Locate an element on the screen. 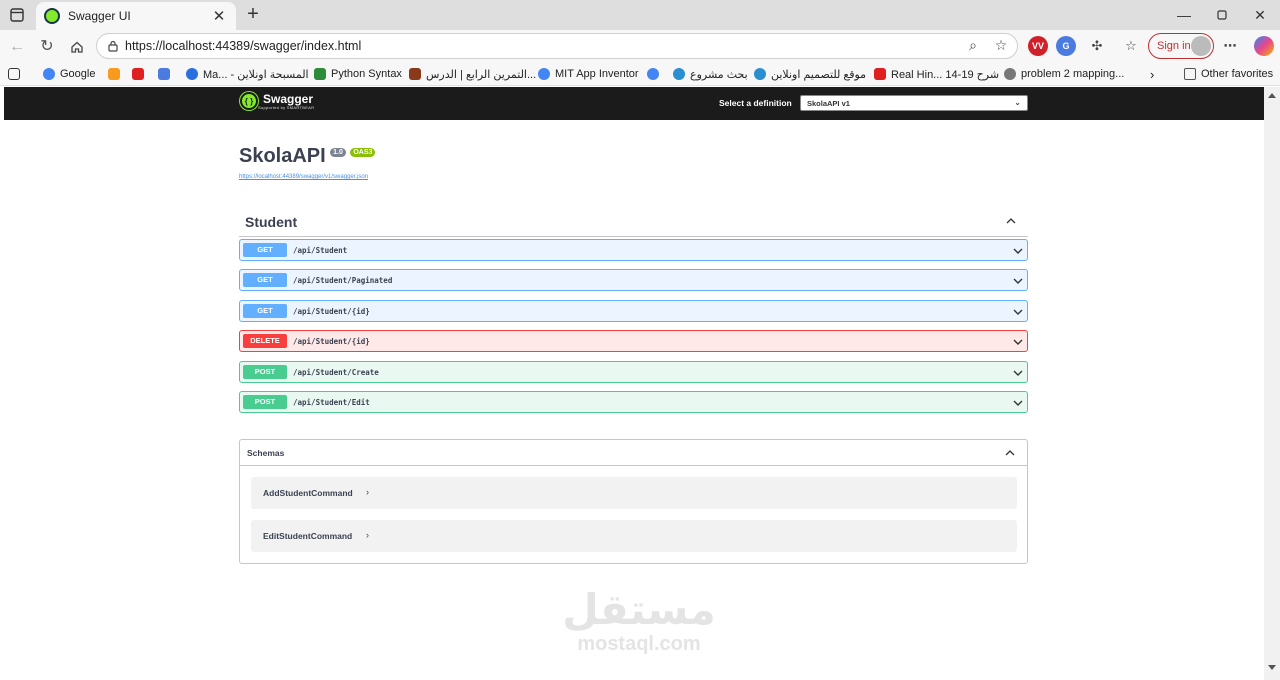  schema-model: EditStudentCommand › is located at coordinates (634, 536).